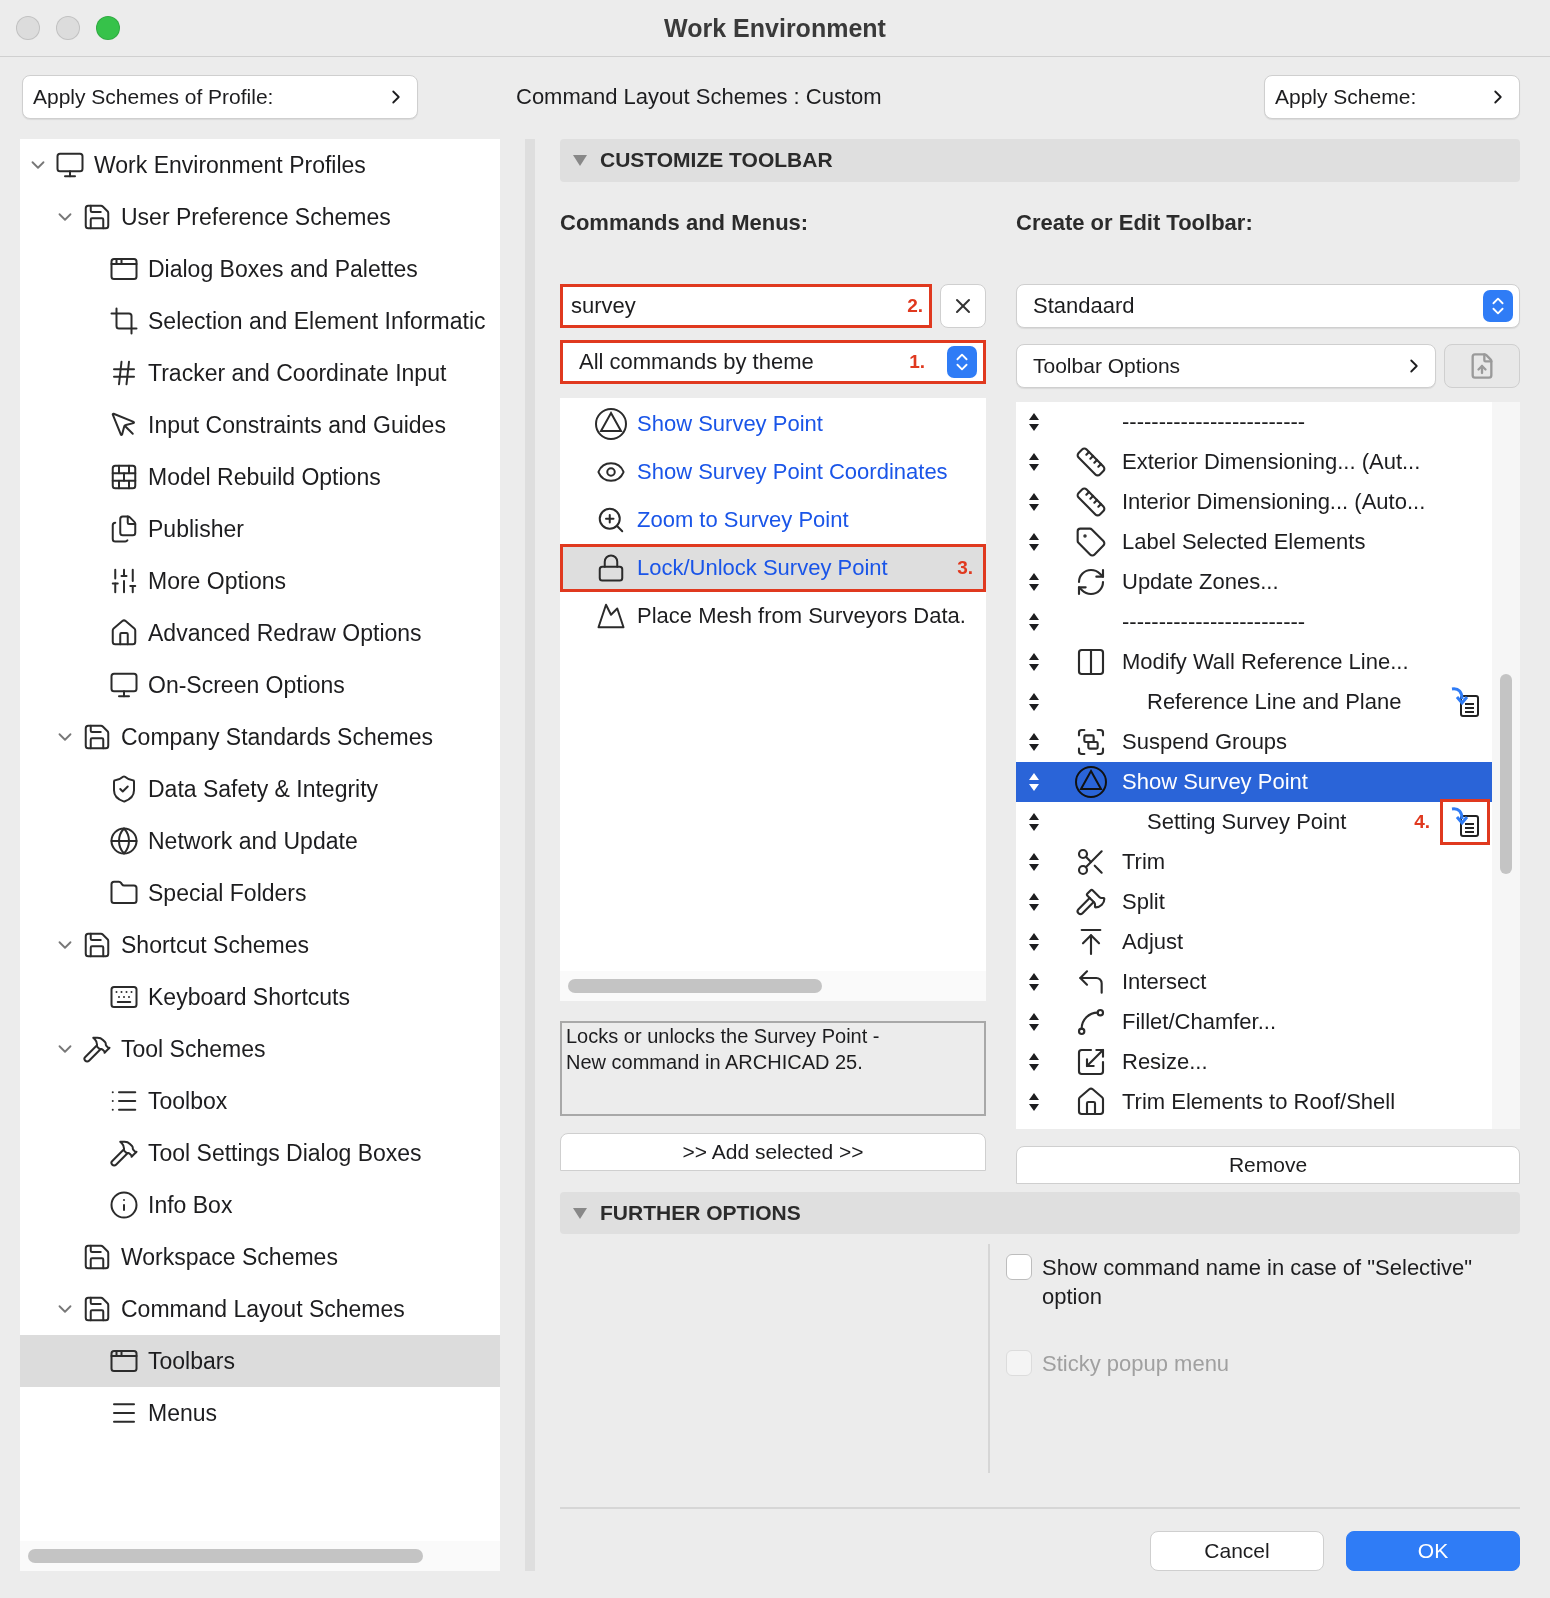 Image resolution: width=1550 pixels, height=1598 pixels. I want to click on command-item: Show Survey Point Coordinates, so click(773, 471).